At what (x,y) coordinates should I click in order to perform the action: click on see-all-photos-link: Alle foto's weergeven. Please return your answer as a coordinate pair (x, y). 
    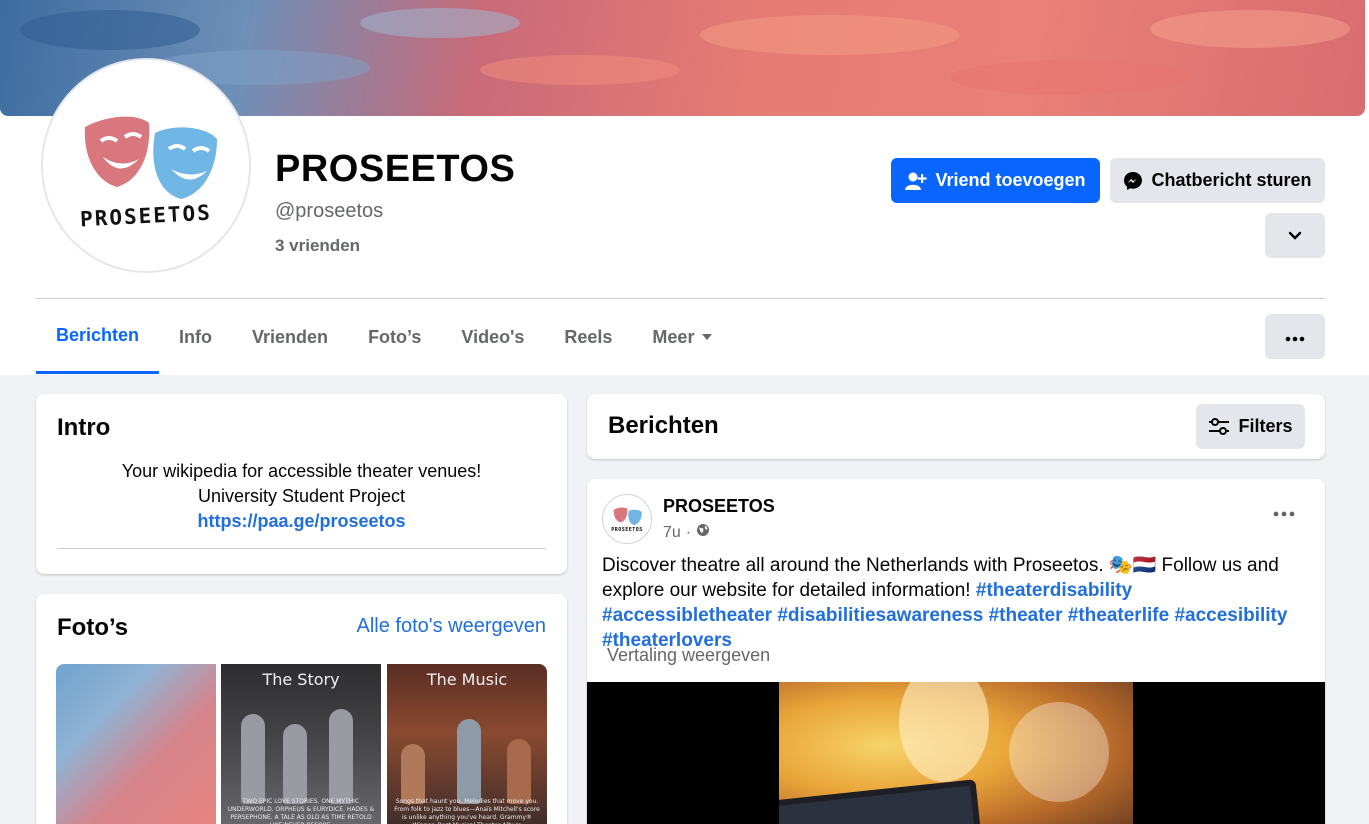
    Looking at the image, I should click on (451, 626).